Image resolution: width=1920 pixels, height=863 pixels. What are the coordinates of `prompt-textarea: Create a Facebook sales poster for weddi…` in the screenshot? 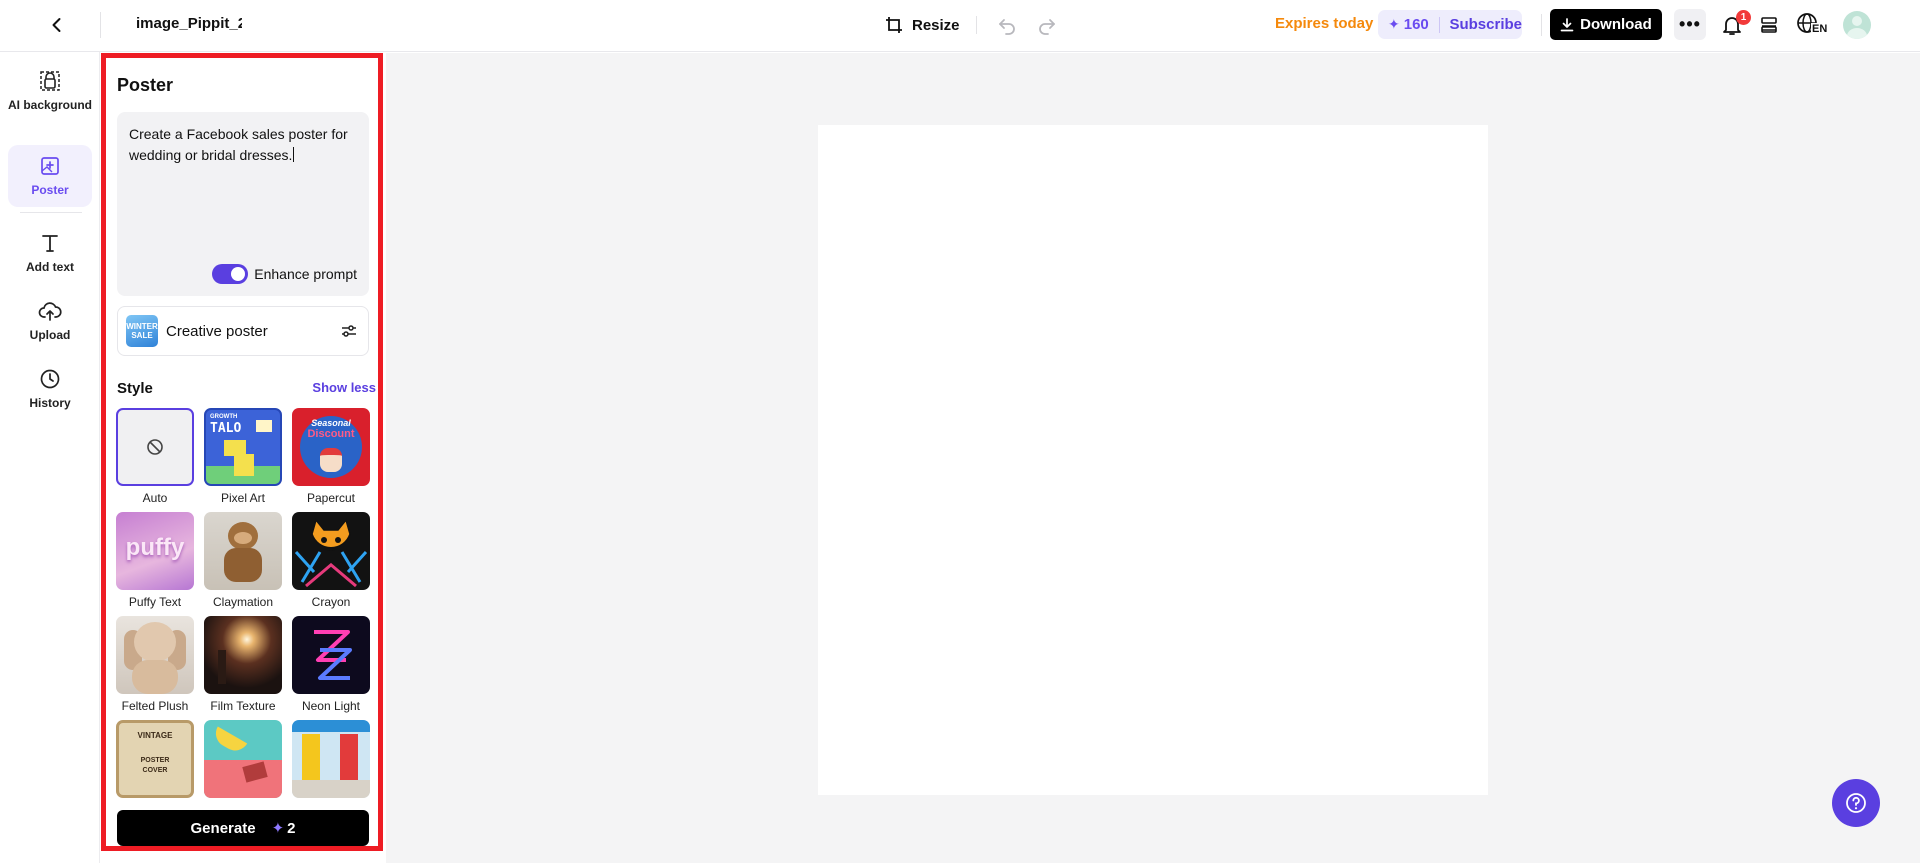 It's located at (243, 204).